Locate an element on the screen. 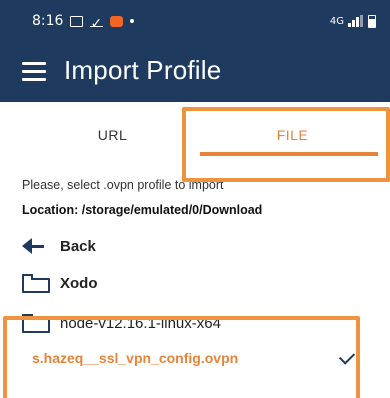 The width and height of the screenshot is (390, 398). list-item: Xodo is located at coordinates (60, 283).